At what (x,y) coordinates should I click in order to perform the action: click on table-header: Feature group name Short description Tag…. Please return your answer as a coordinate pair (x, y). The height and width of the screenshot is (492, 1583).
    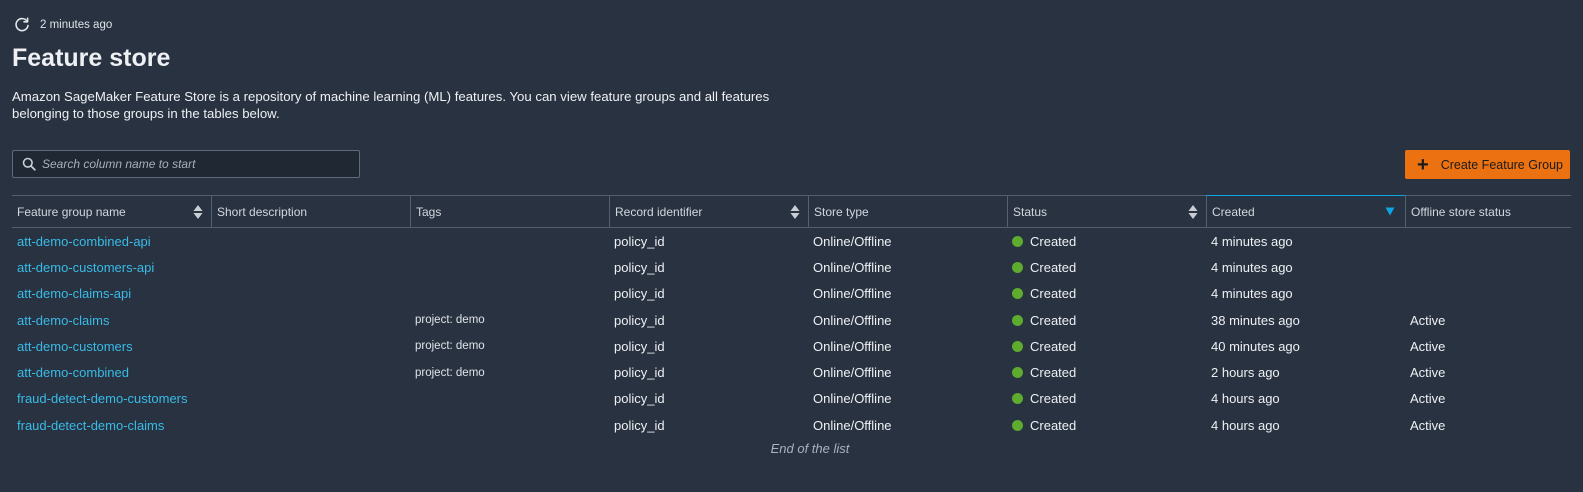
    Looking at the image, I should click on (791, 211).